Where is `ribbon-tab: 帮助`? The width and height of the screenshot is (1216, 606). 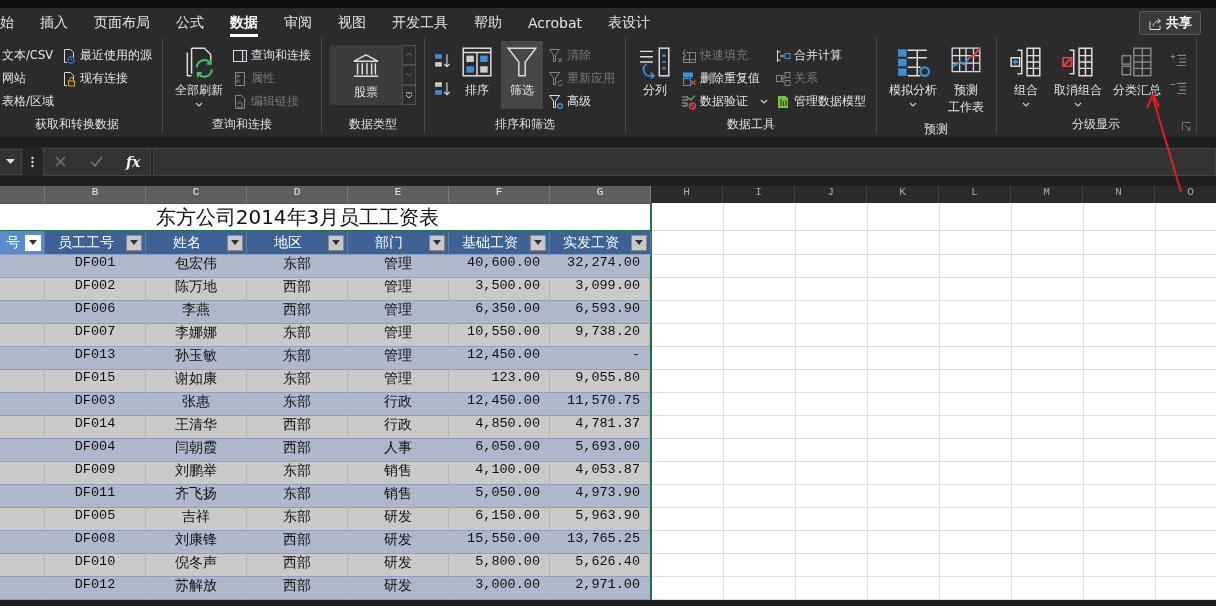
ribbon-tab: 帮助 is located at coordinates (488, 23).